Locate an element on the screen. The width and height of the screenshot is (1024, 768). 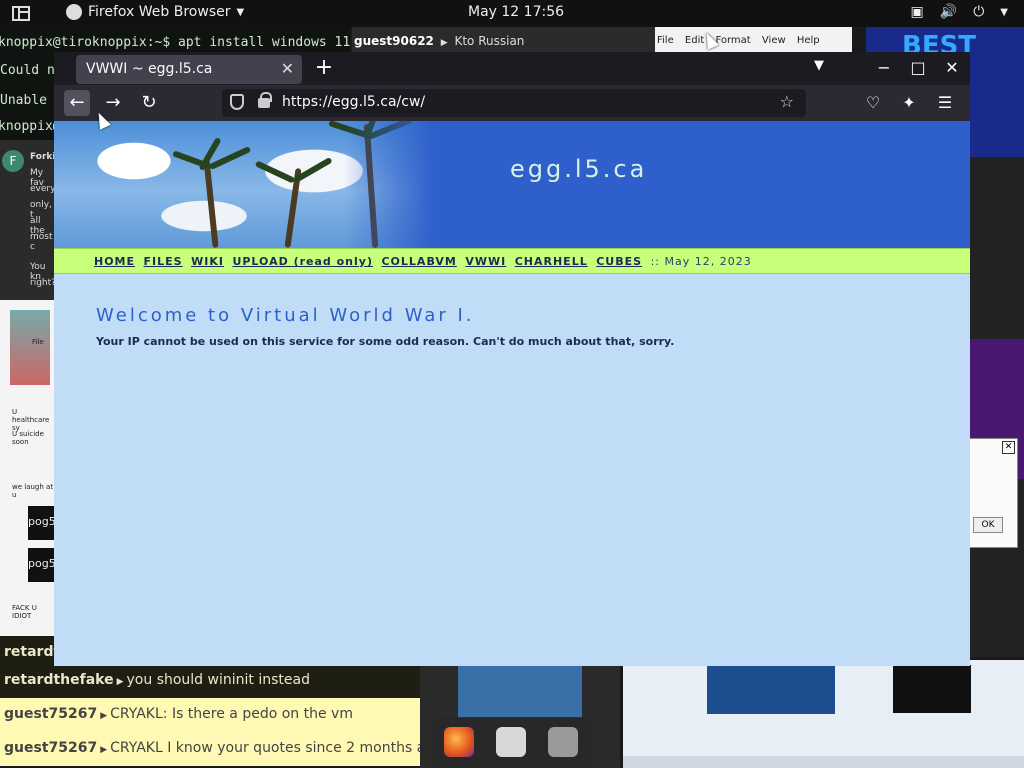
url-bar: https://egg.l5.ca/cw/ ☆ is located at coordinates (514, 103).